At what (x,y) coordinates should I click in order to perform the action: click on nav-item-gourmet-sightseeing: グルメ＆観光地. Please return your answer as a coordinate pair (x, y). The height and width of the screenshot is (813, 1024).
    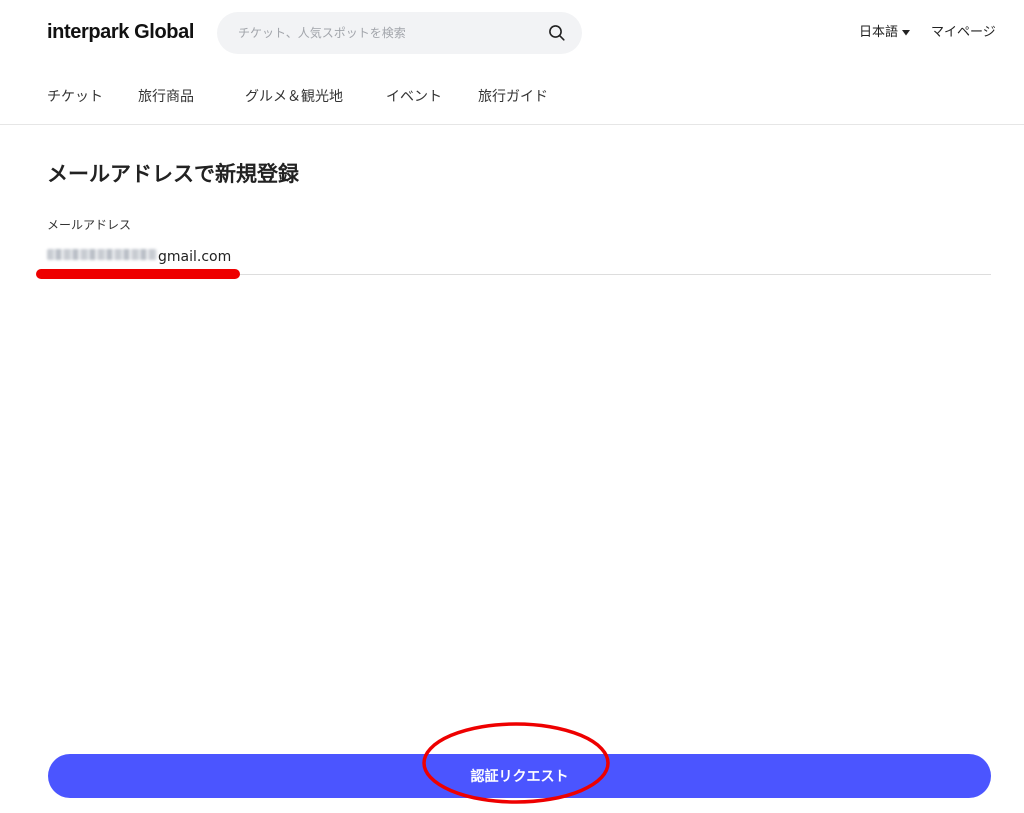
    Looking at the image, I should click on (294, 97).